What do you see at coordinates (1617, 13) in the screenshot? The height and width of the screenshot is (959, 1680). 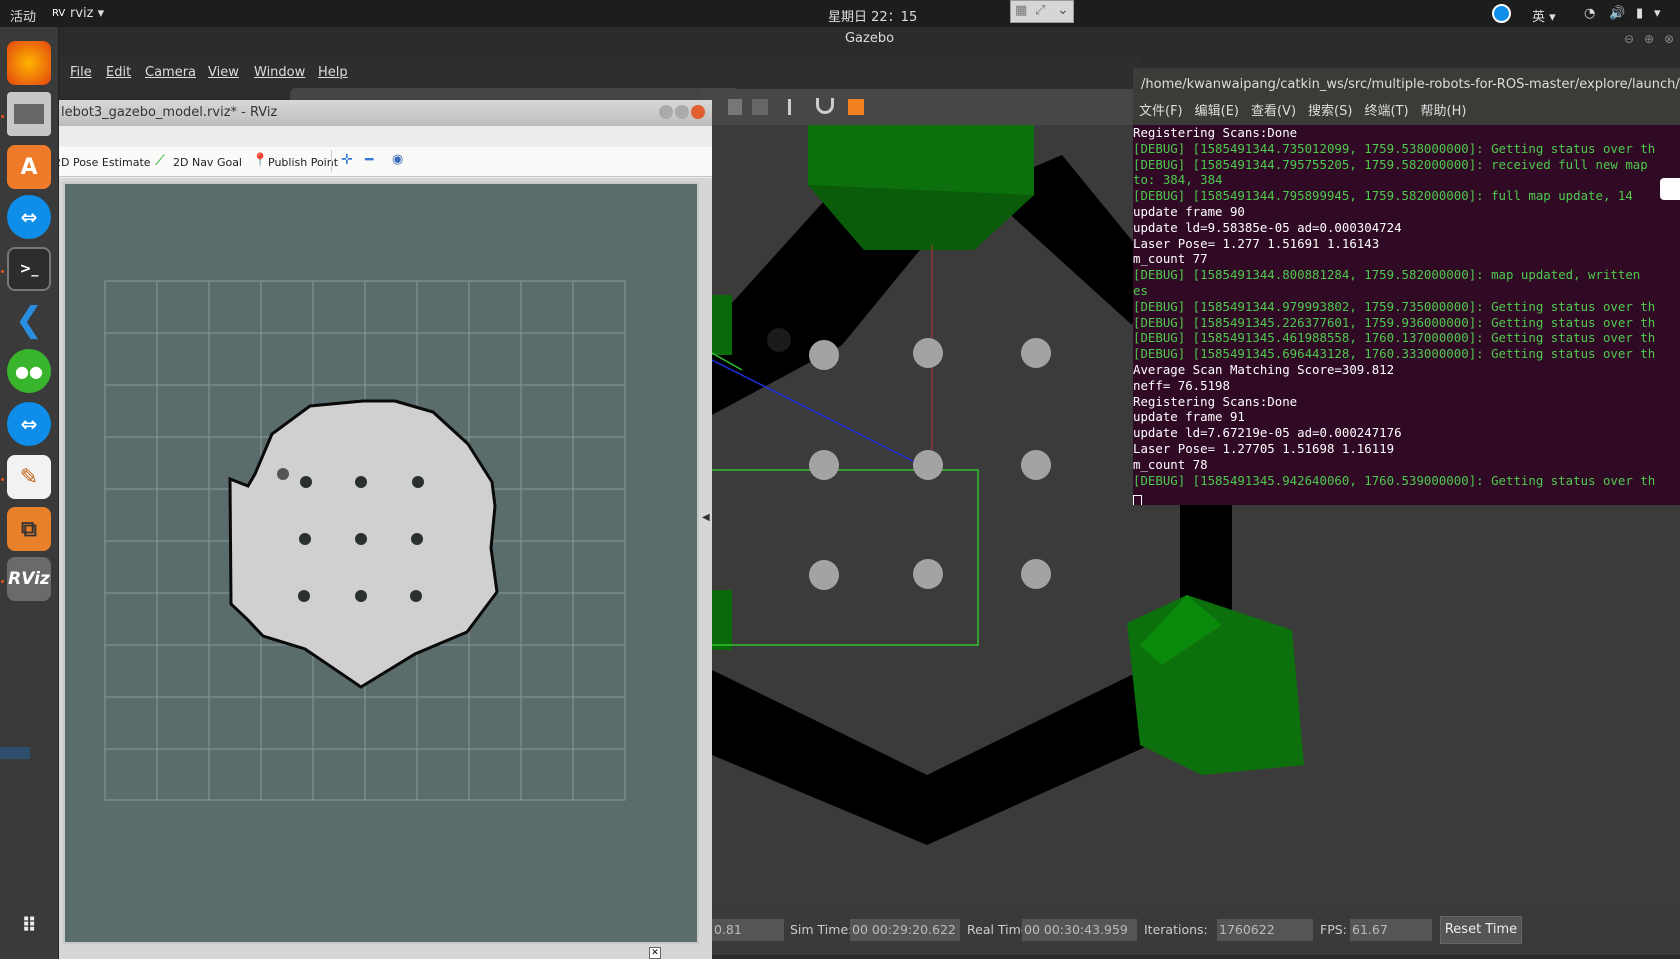 I see `volume-icon: 🔊` at bounding box center [1617, 13].